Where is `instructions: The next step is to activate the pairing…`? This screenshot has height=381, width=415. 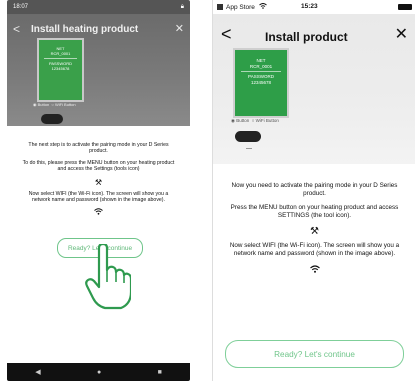
instructions: The next step is to activate the pairing… is located at coordinates (98, 172).